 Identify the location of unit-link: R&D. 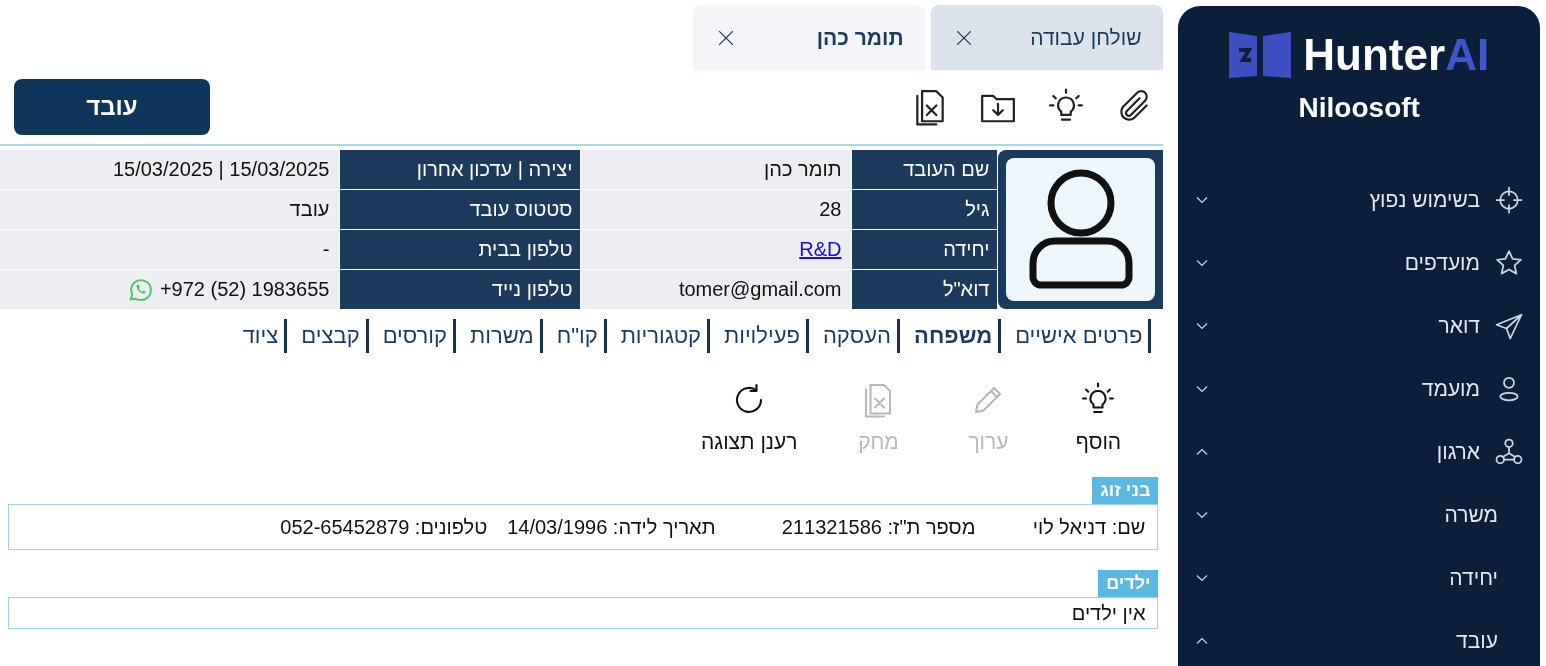
(820, 249).